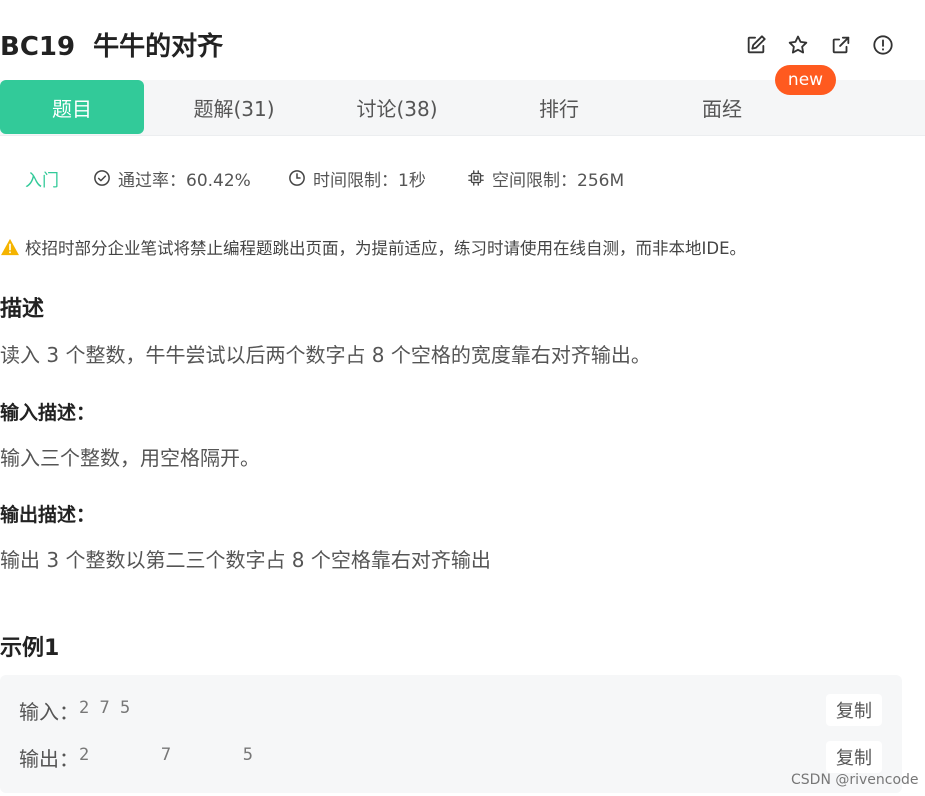 The width and height of the screenshot is (925, 796). Describe the element at coordinates (184, 180) in the screenshot. I see `pass-rate-text: 通过率：60.42%` at that location.